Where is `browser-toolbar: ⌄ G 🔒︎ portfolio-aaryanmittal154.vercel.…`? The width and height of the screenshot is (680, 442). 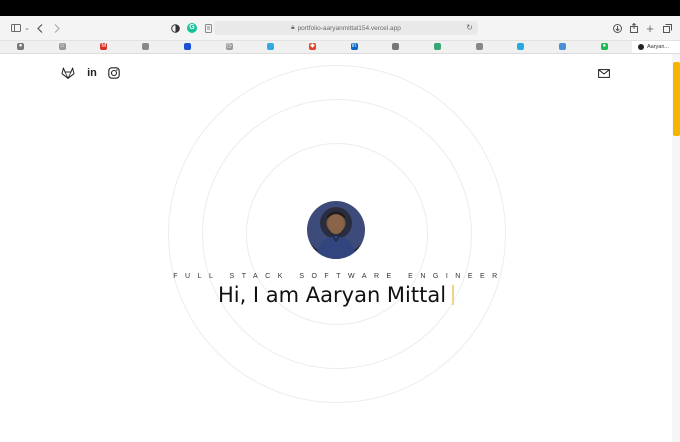 browser-toolbar: ⌄ G 🔒︎ portfolio-aaryanmittal154.vercel.… is located at coordinates (340, 28).